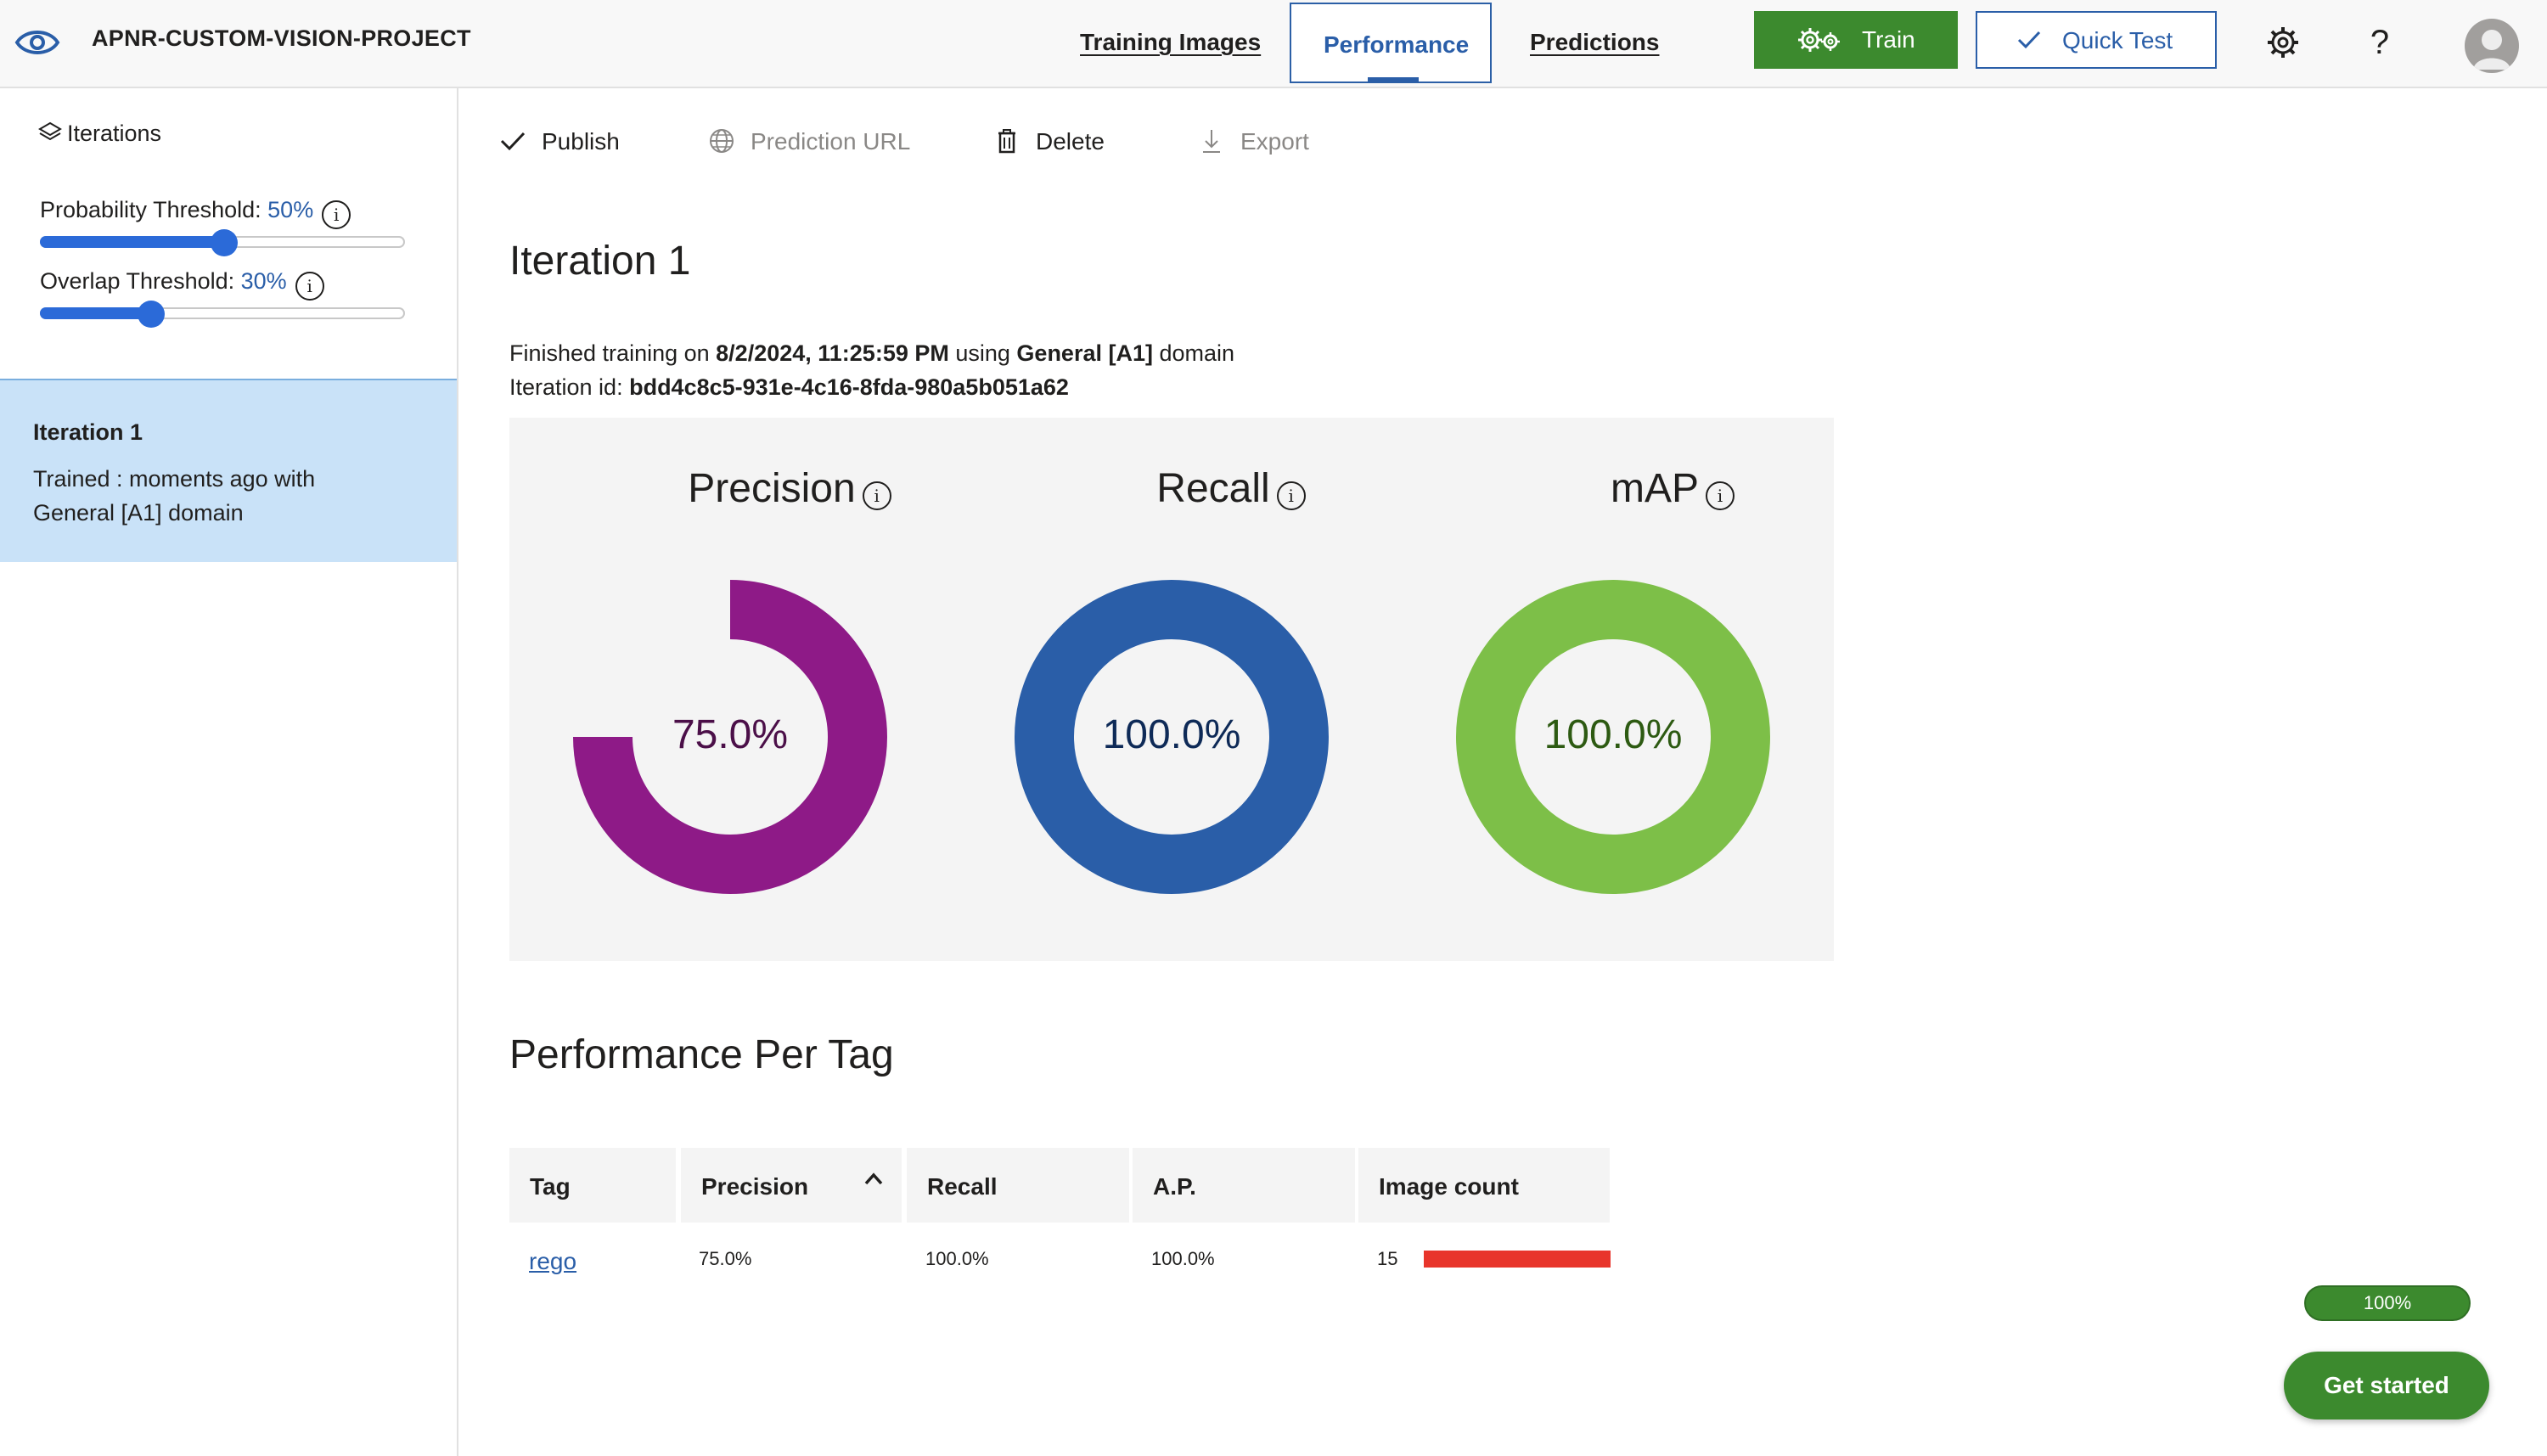 The height and width of the screenshot is (1456, 2547). Describe the element at coordinates (722, 141) in the screenshot. I see `globe-icon` at that location.